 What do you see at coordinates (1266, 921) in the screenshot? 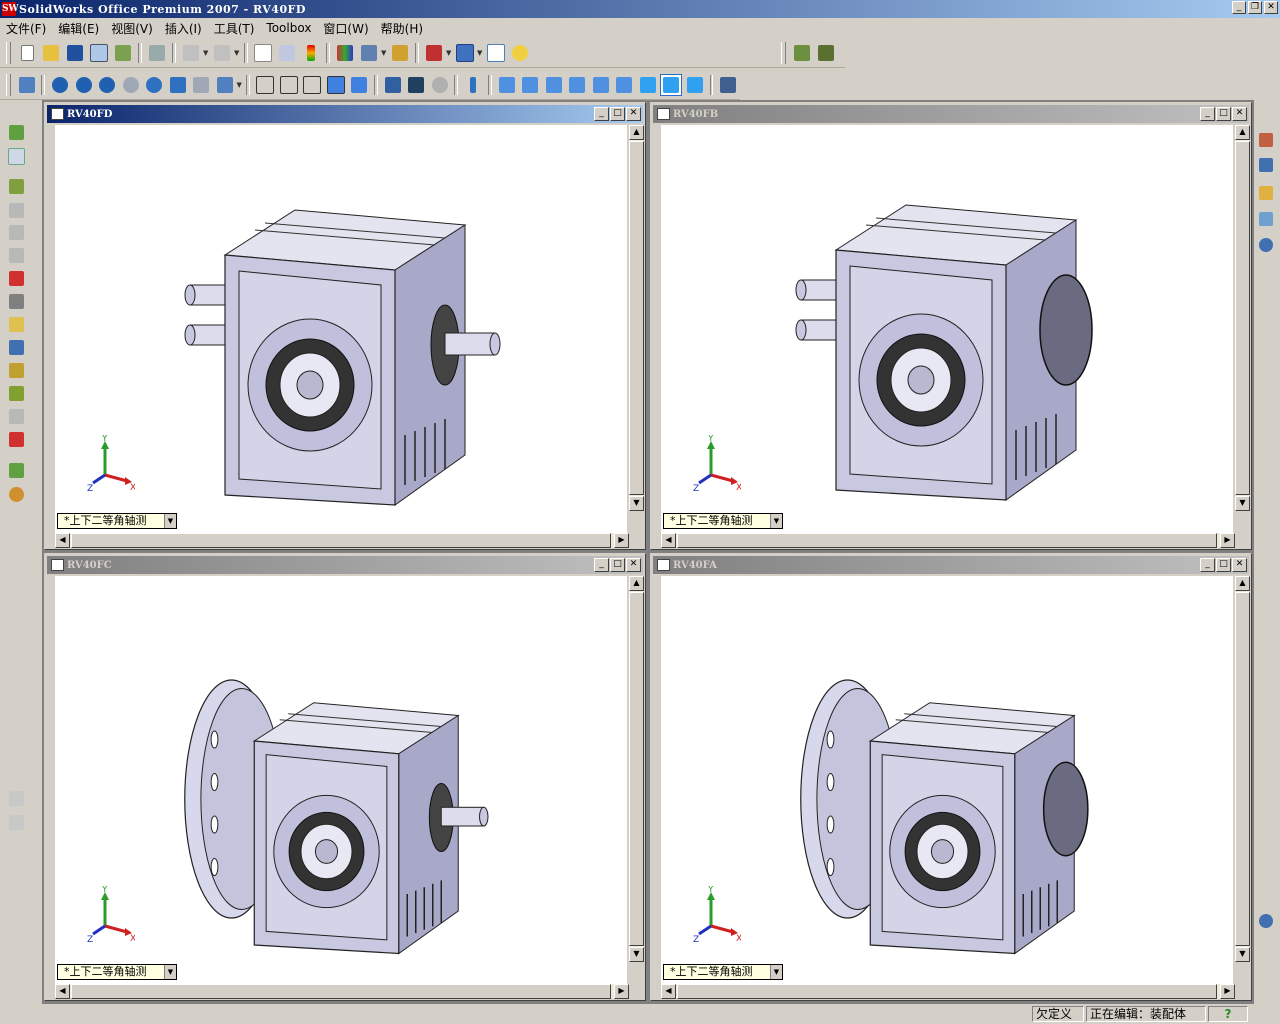
I see `expand-panel-icon` at bounding box center [1266, 921].